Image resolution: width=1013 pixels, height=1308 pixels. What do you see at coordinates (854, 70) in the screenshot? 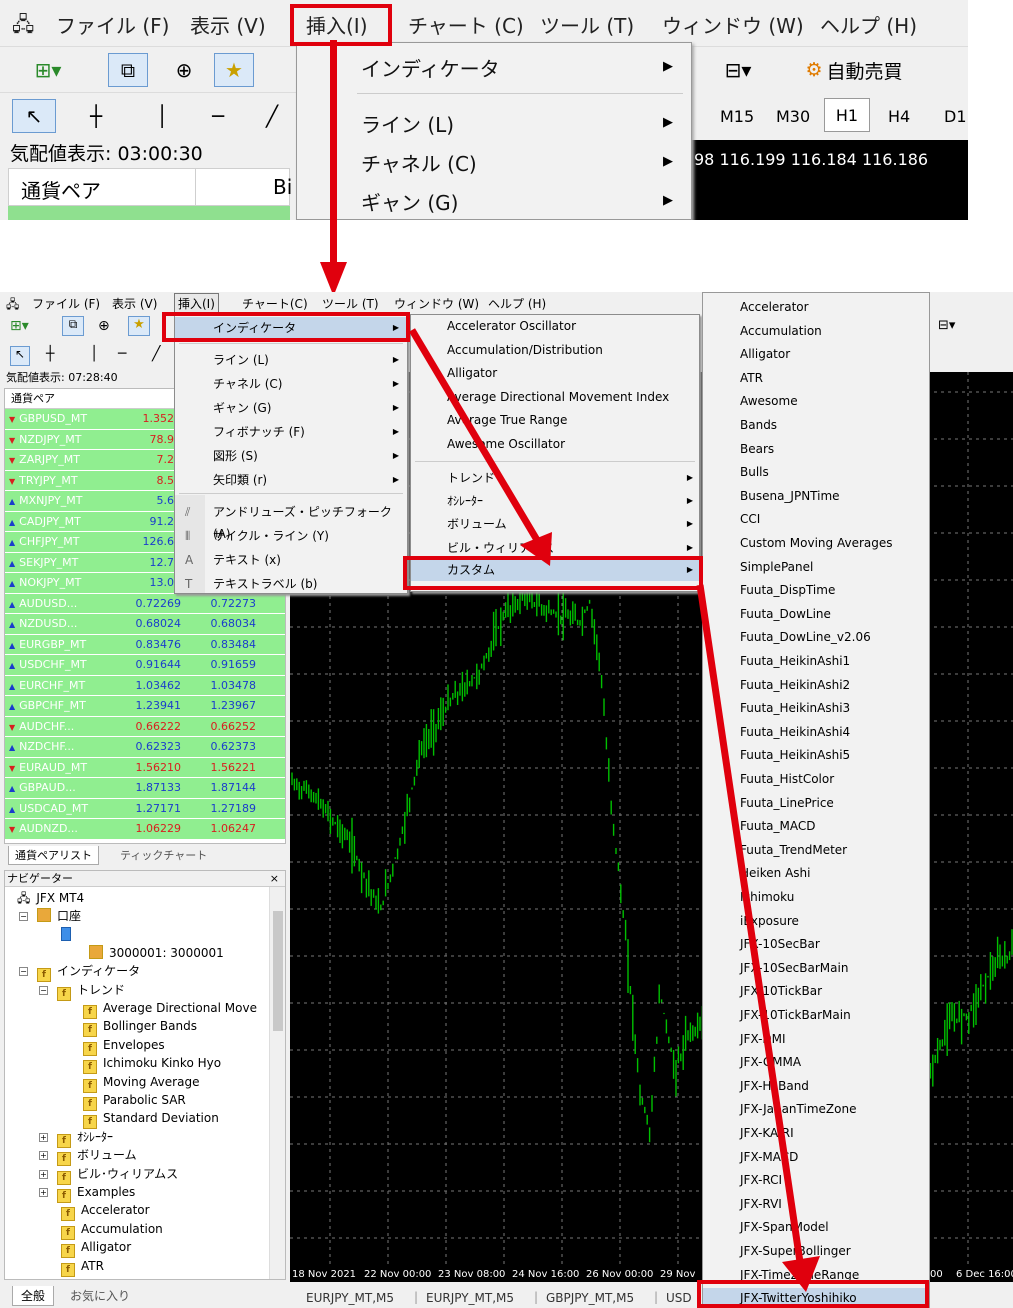
I see `auto-trade-button: ⚙ 自動売買` at bounding box center [854, 70].